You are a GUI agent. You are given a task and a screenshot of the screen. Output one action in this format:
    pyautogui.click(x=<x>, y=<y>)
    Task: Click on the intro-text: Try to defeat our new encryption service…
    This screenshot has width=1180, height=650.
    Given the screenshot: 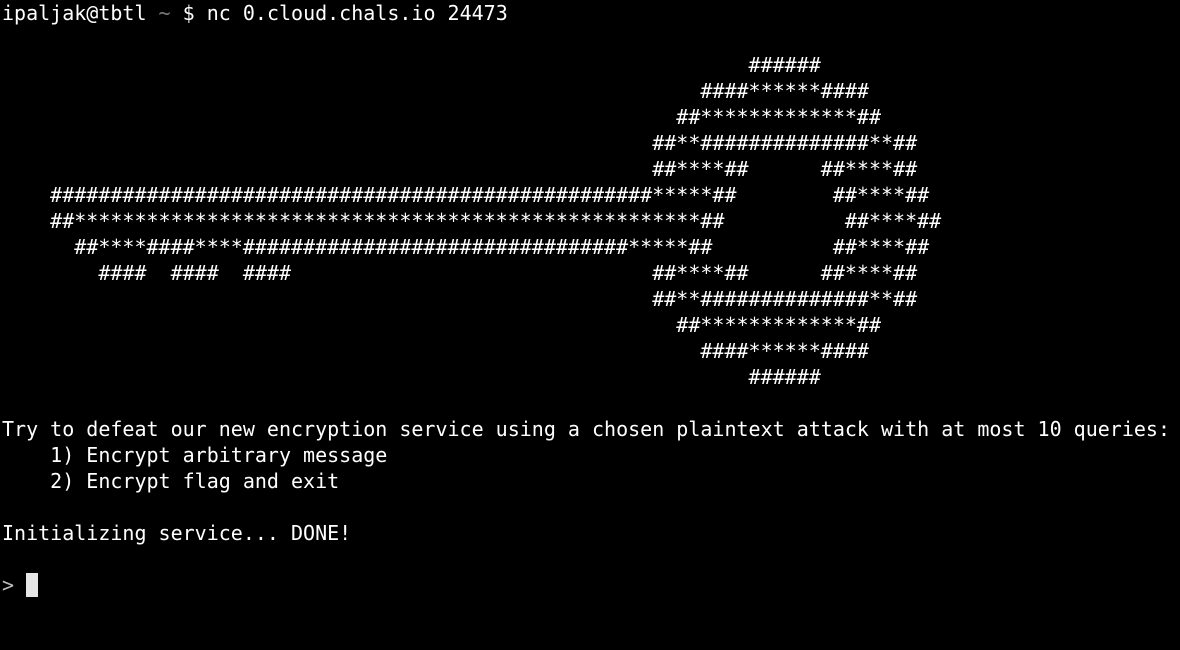 What is the action you would take?
    pyautogui.click(x=586, y=429)
    